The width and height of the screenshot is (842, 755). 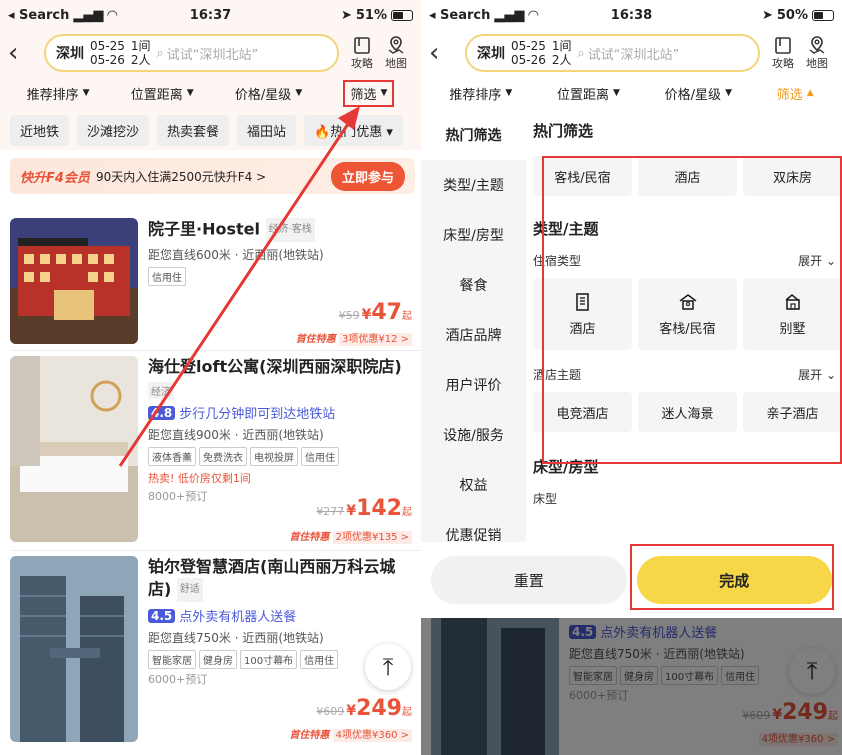 What do you see at coordinates (322, 132) in the screenshot?
I see `fire-icon: 🔥` at bounding box center [322, 132].